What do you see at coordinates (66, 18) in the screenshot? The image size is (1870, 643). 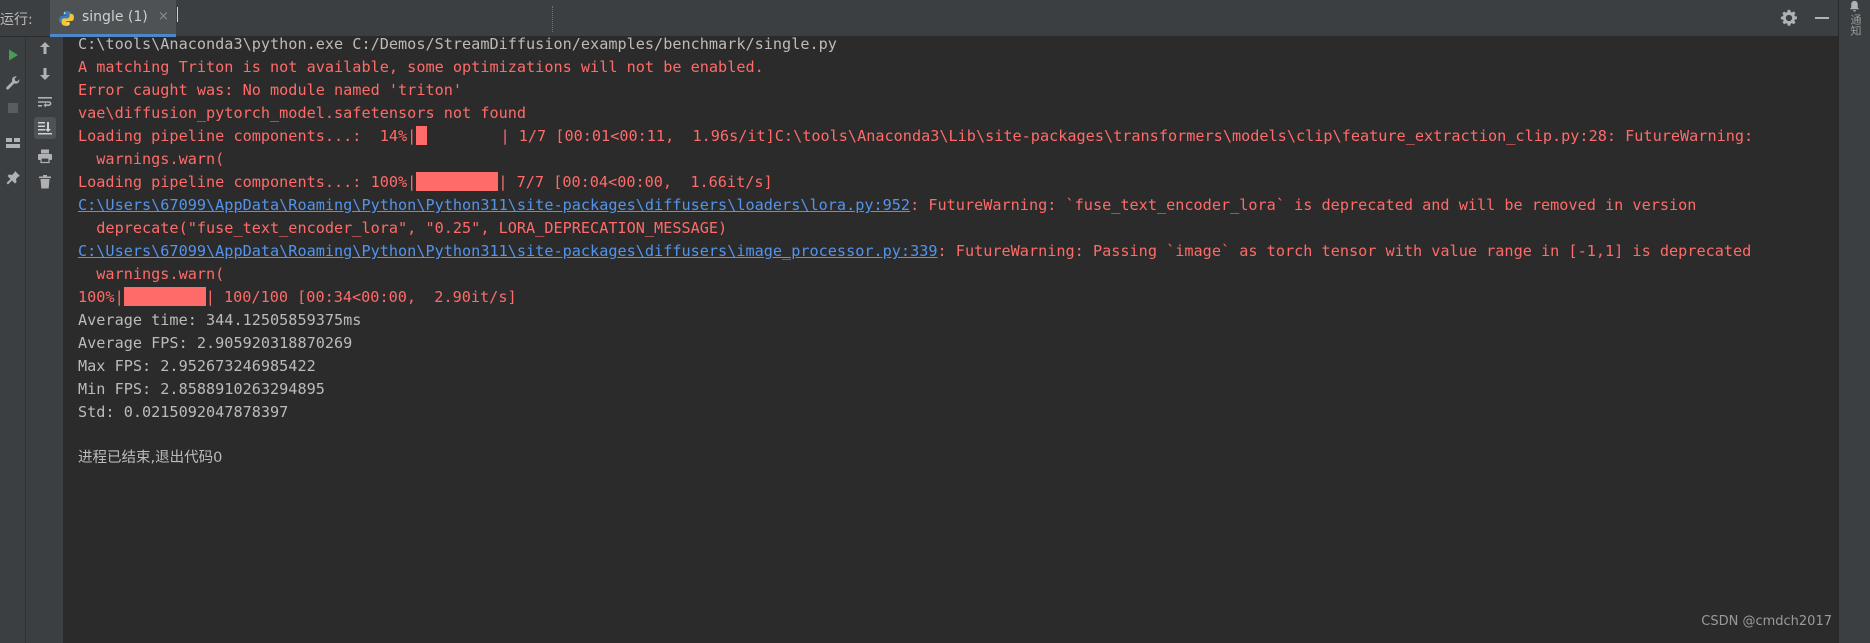 I see `python-icon` at bounding box center [66, 18].